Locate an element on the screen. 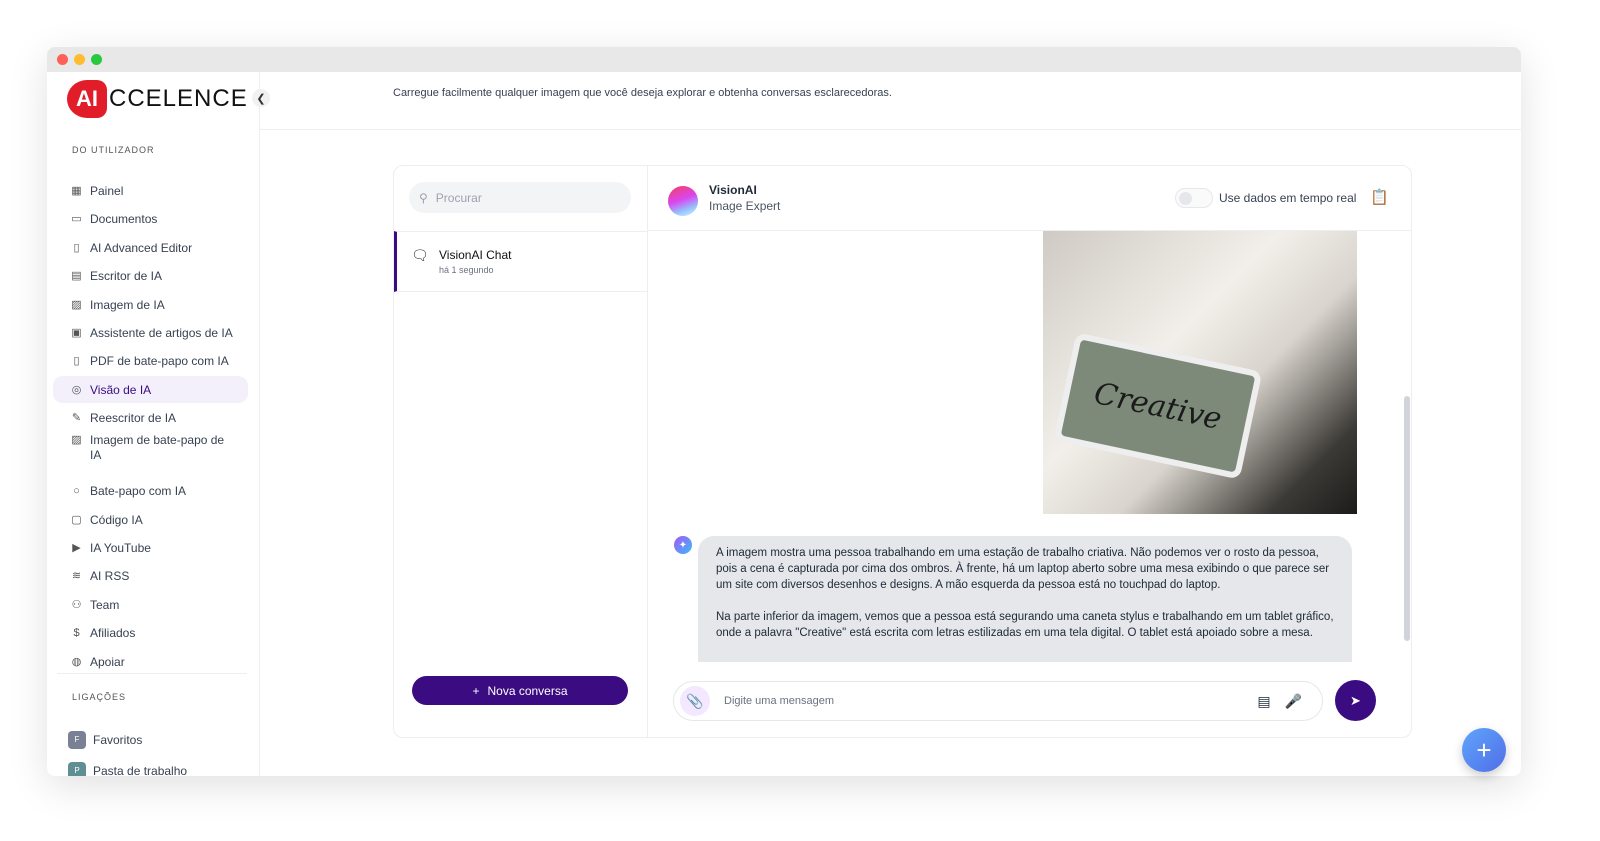 The width and height of the screenshot is (1600, 841). sidebar-item-pdf-de-bate-papo-com-ia: ▯ PDF de bate-papo com IA is located at coordinates (150, 360).